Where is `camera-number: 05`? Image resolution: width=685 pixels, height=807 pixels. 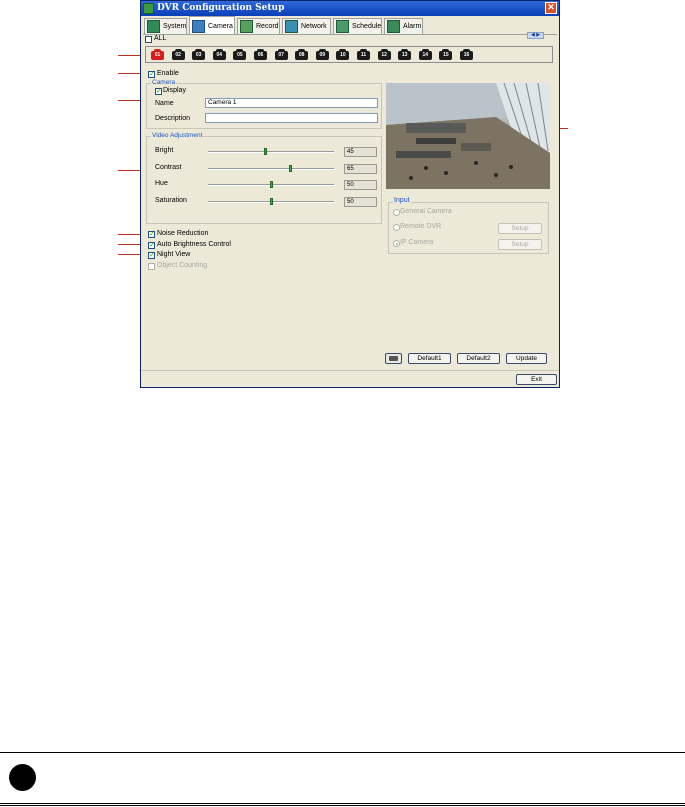
camera-number: 05 is located at coordinates (240, 55).